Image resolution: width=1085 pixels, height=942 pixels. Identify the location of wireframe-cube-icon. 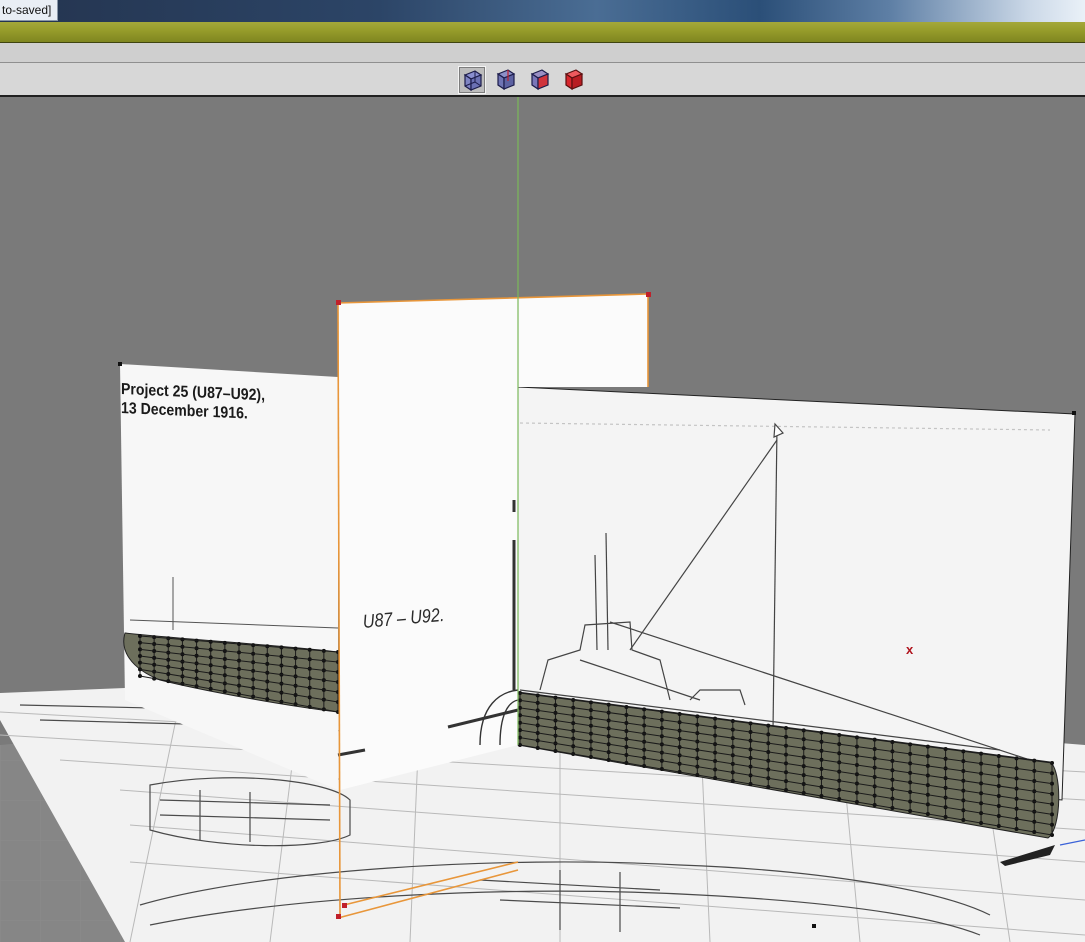
(473, 81).